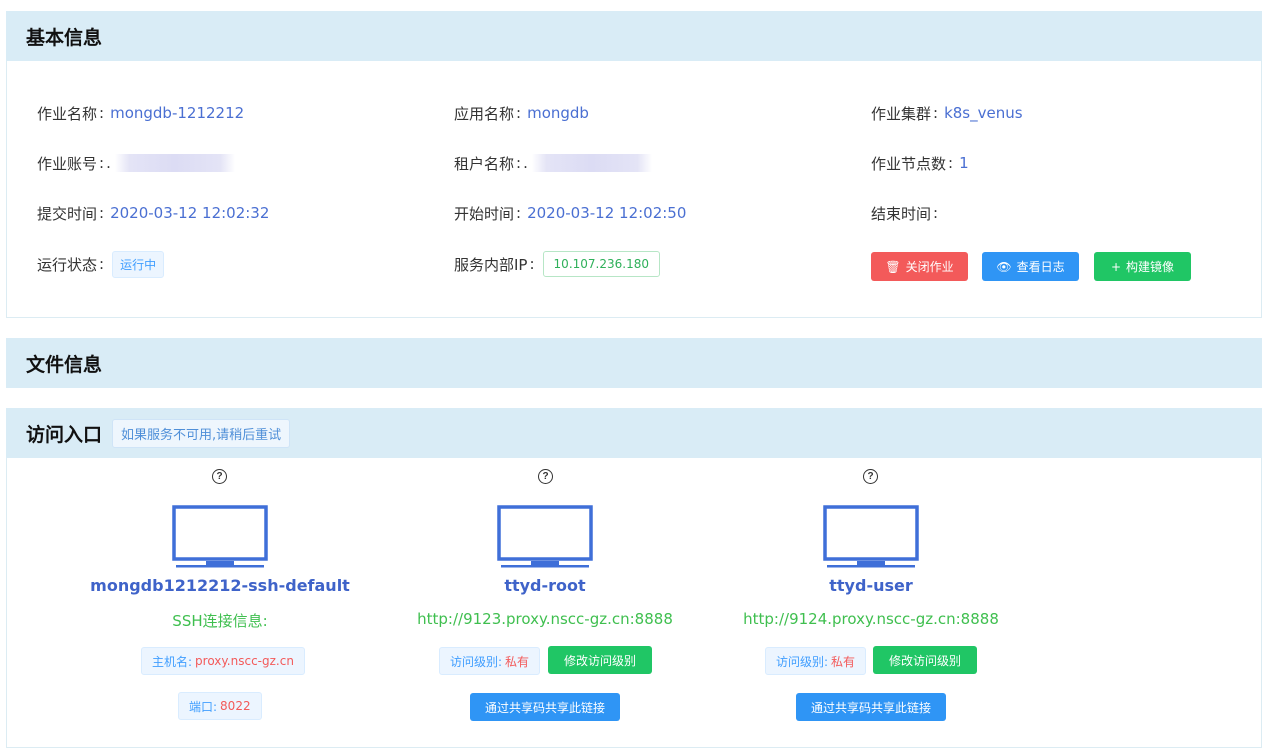  Describe the element at coordinates (634, 363) in the screenshot. I see `file-info-header: 文件信息` at that location.